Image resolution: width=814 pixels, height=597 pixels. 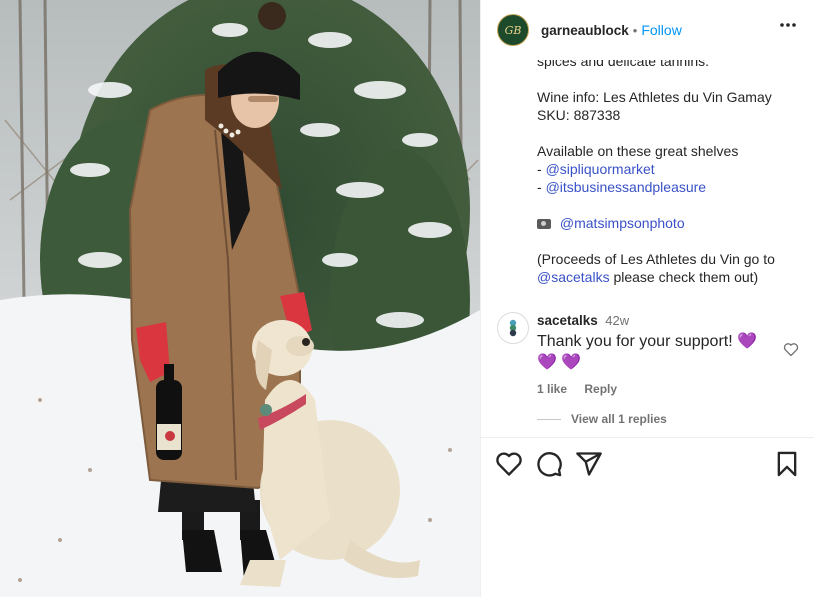 I want to click on post-header: GB garneaublock • Follow, so click(x=647, y=30).